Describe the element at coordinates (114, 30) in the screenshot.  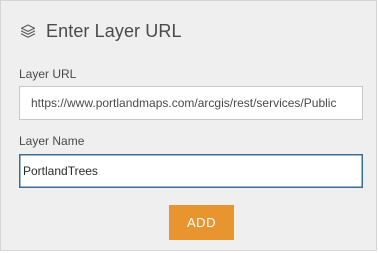
I see `panel-title: Enter Layer URL` at that location.